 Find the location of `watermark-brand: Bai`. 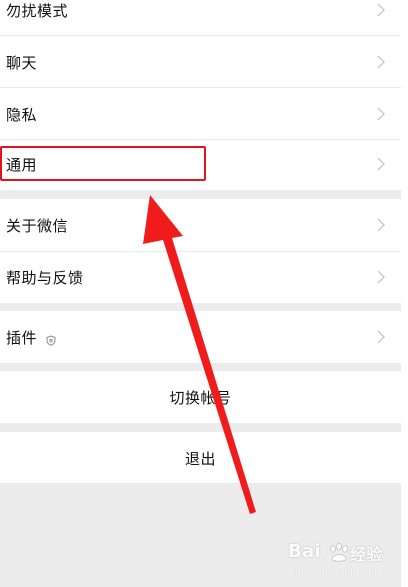

watermark-brand: Bai is located at coordinates (304, 551).